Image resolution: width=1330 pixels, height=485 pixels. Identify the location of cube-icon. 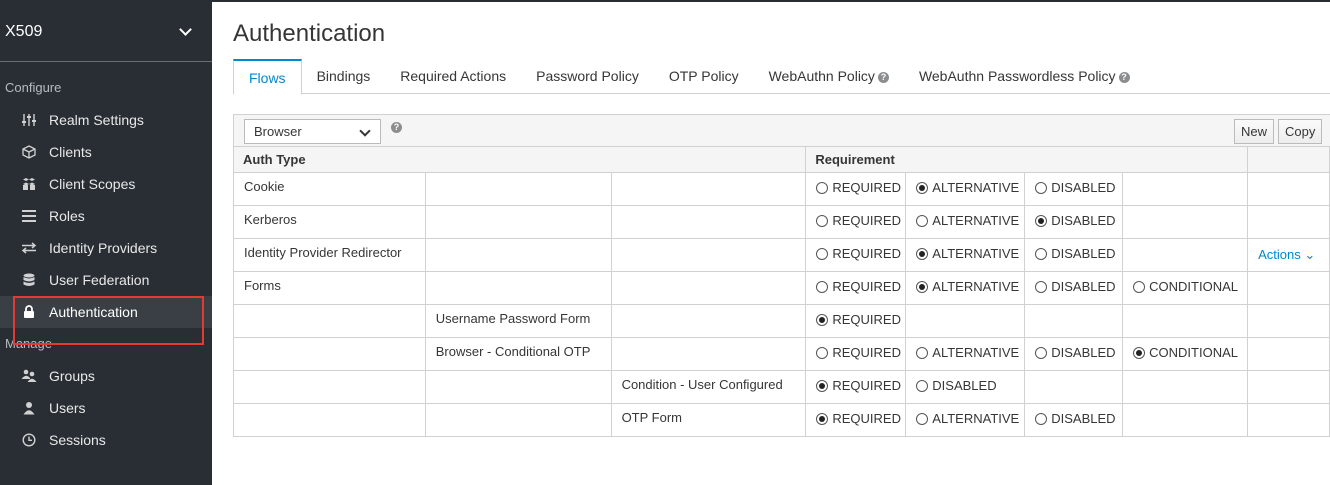
(29, 152).